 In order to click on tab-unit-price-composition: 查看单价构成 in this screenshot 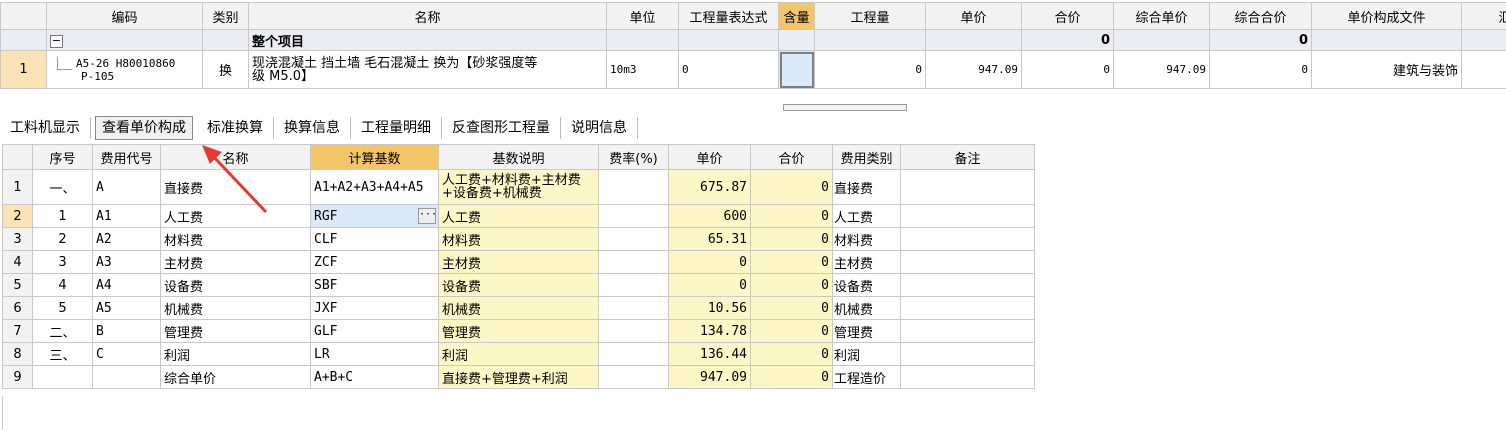, I will do `click(144, 128)`.